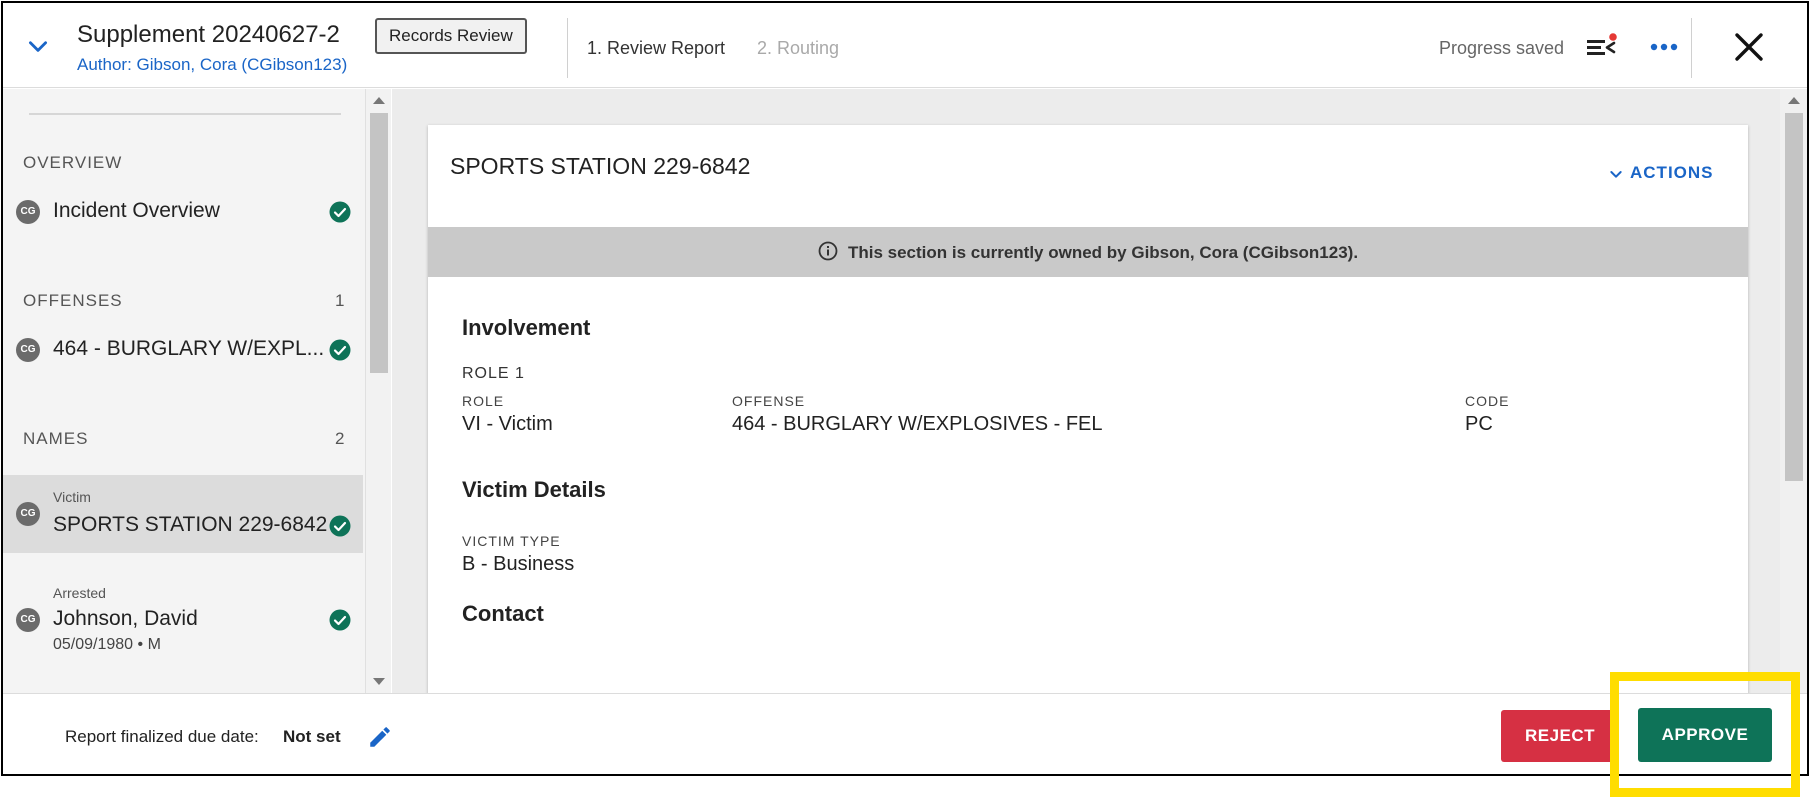 Image resolution: width=1810 pixels, height=801 pixels. I want to click on more-horizontal-icon, so click(1664, 47).